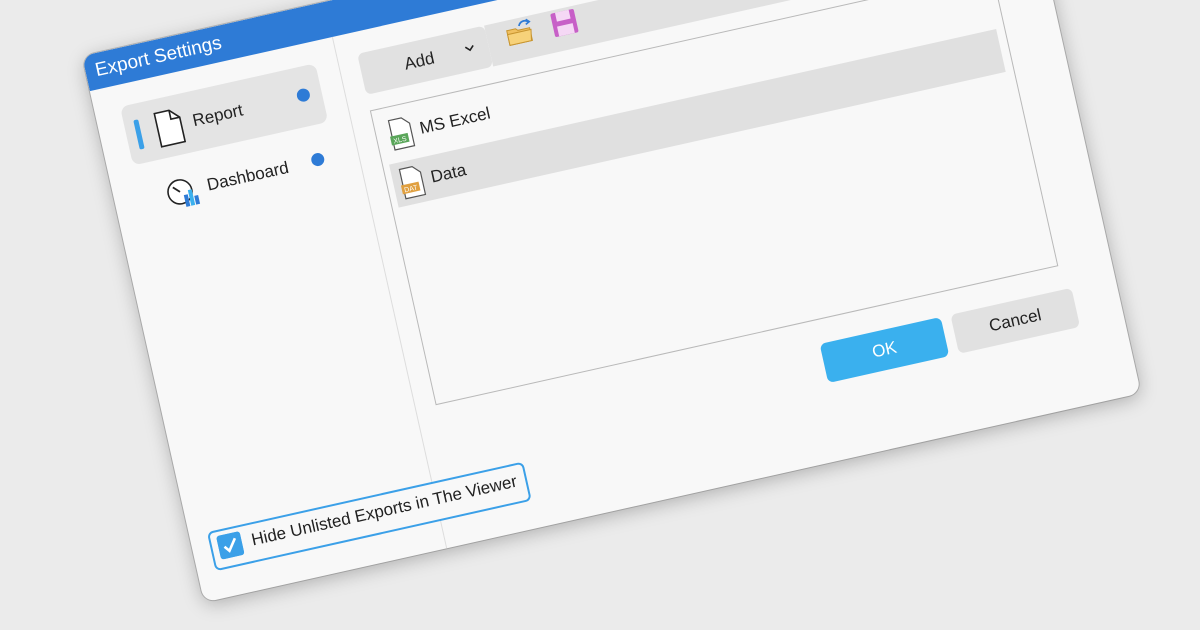  What do you see at coordinates (469, 48) in the screenshot?
I see `chevron-down-icon` at bounding box center [469, 48].